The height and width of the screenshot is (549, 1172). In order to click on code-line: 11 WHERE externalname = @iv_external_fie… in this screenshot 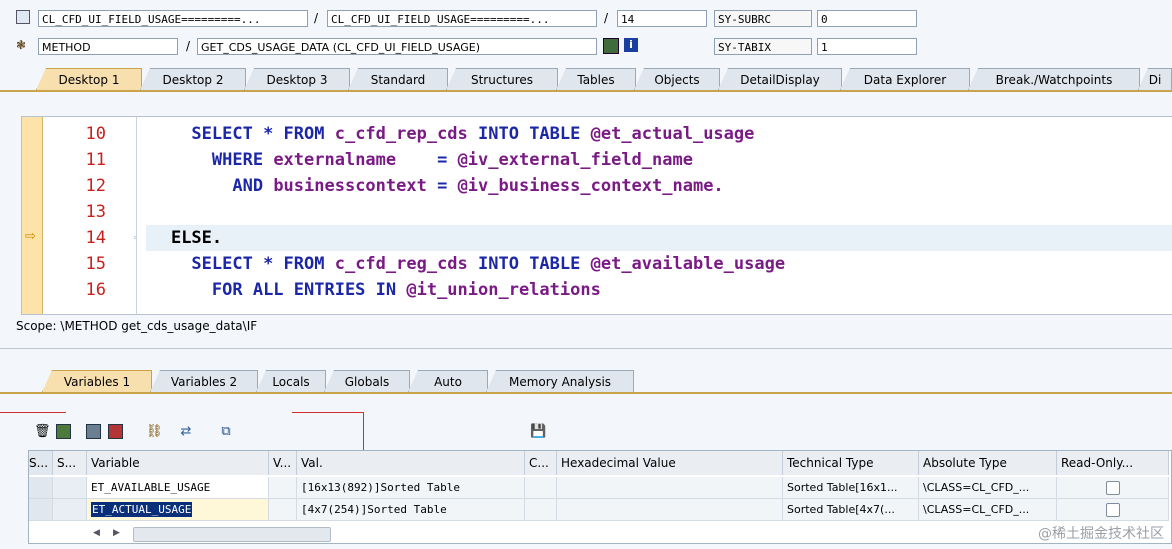, I will do `click(597, 160)`.